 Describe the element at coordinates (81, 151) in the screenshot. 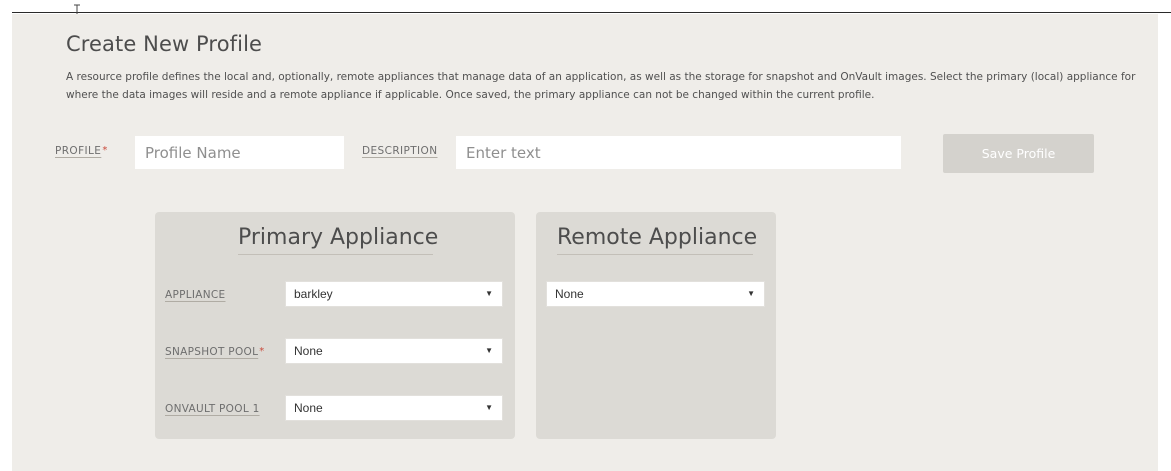

I see `profile-label: PROFILE*` at that location.